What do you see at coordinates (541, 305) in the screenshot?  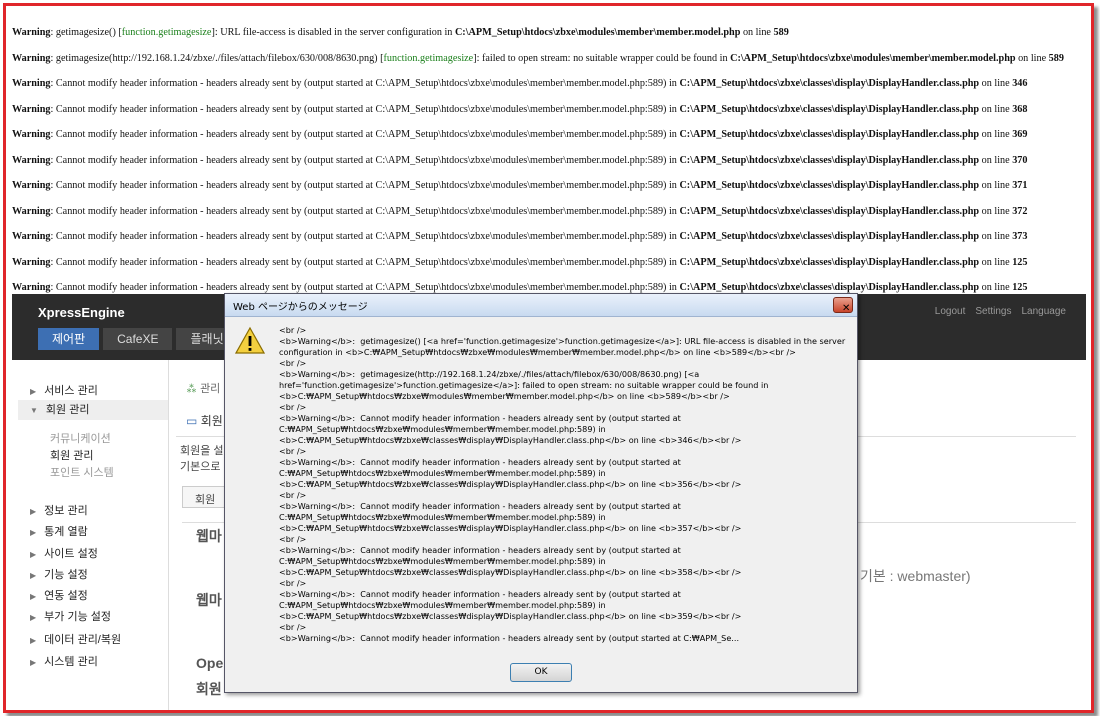 I see `dialog-titlebar: Web ページからのメッセージ ✕` at bounding box center [541, 305].